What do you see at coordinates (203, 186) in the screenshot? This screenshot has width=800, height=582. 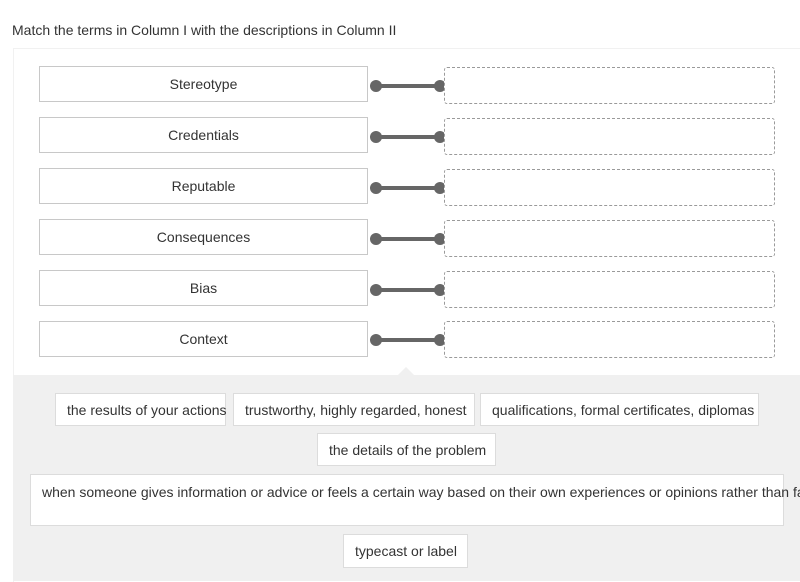 I see `term-reputable: Reputable` at bounding box center [203, 186].